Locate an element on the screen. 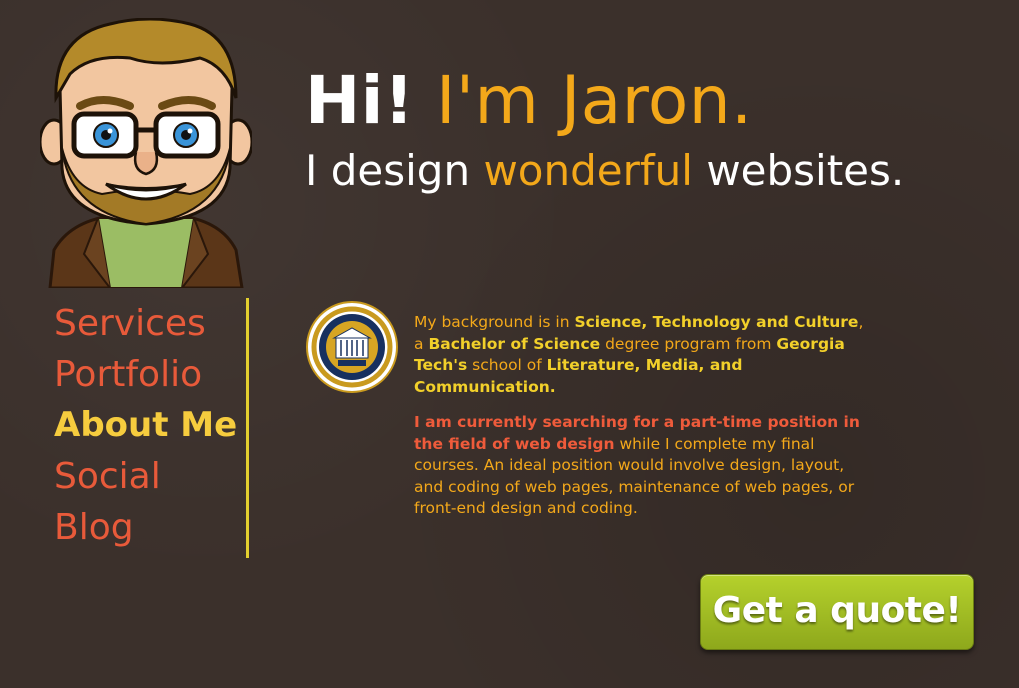 This screenshot has width=1019, height=688. greeting-hi: Hi! is located at coordinates (360, 100).